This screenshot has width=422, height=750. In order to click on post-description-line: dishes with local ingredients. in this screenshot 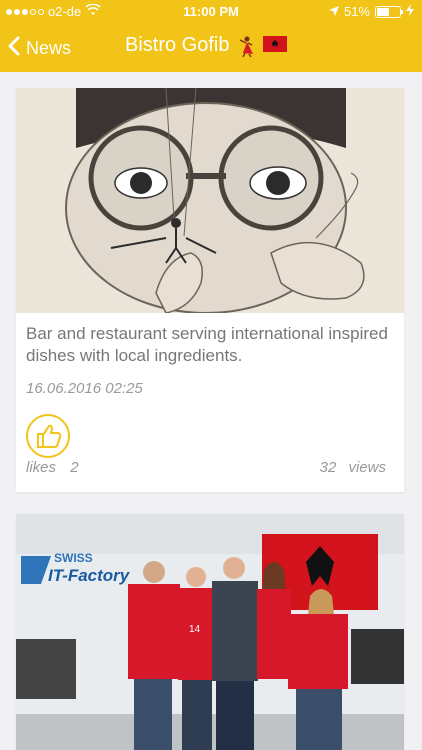, I will do `click(134, 355)`.